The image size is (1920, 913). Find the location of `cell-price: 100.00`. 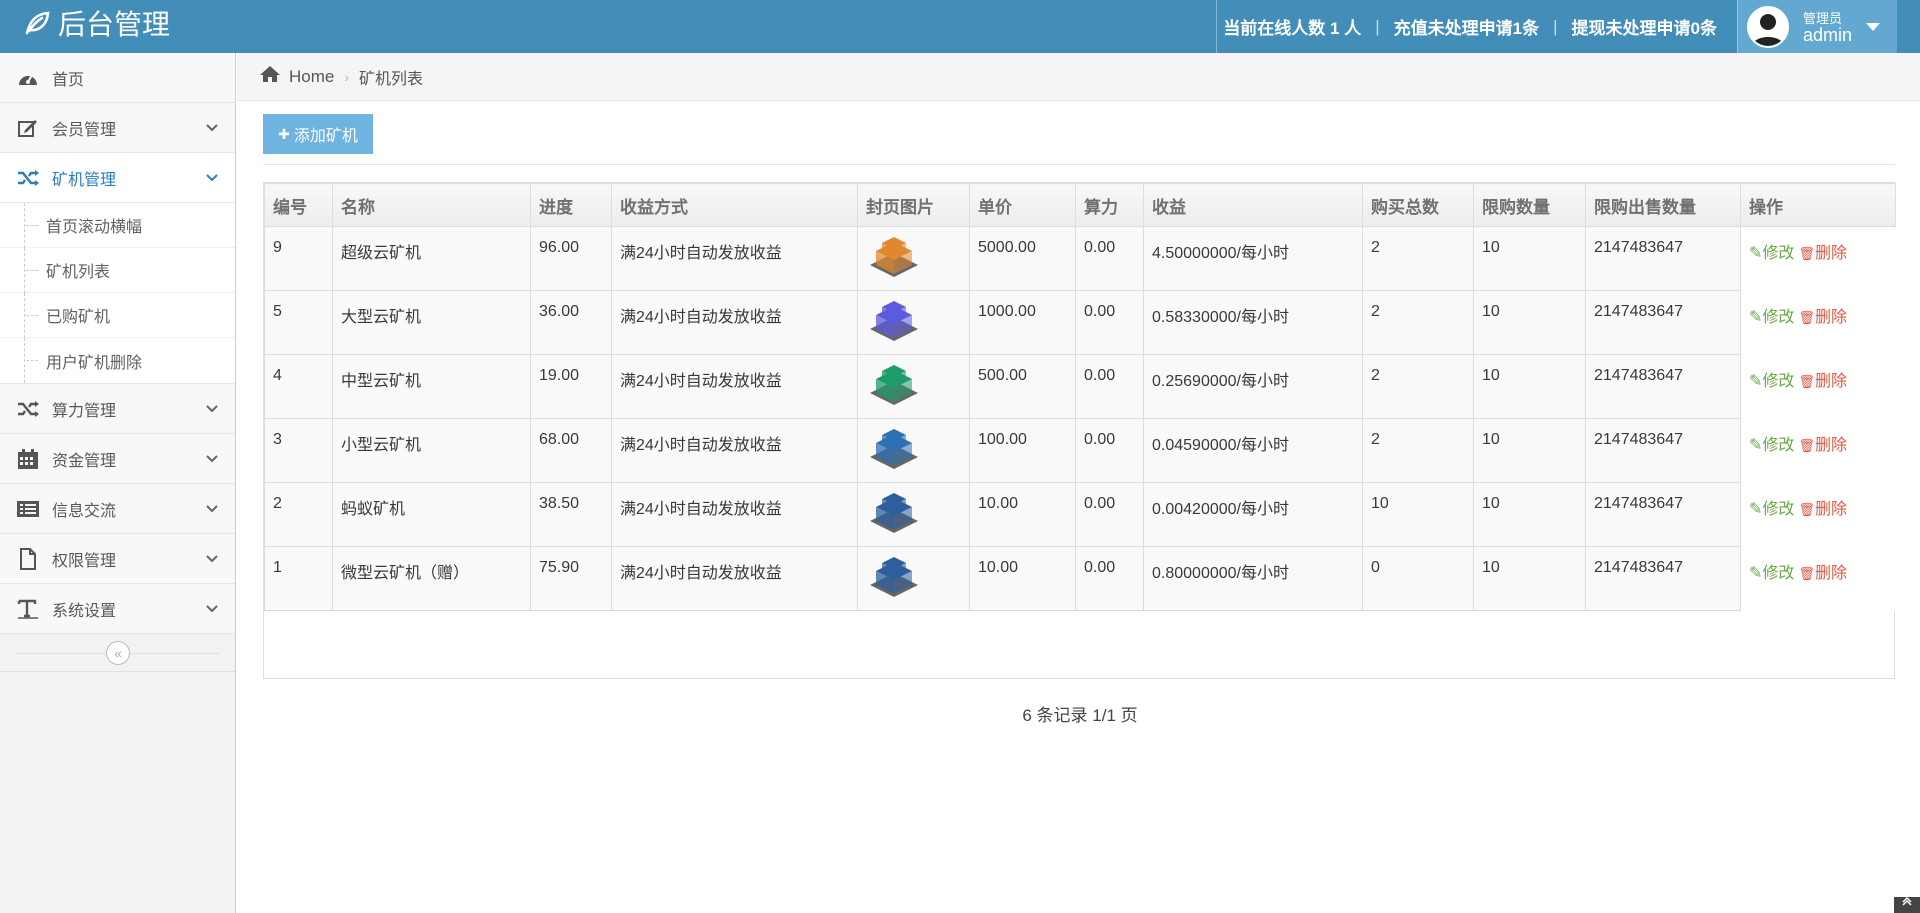

cell-price: 100.00 is located at coordinates (1022, 450).